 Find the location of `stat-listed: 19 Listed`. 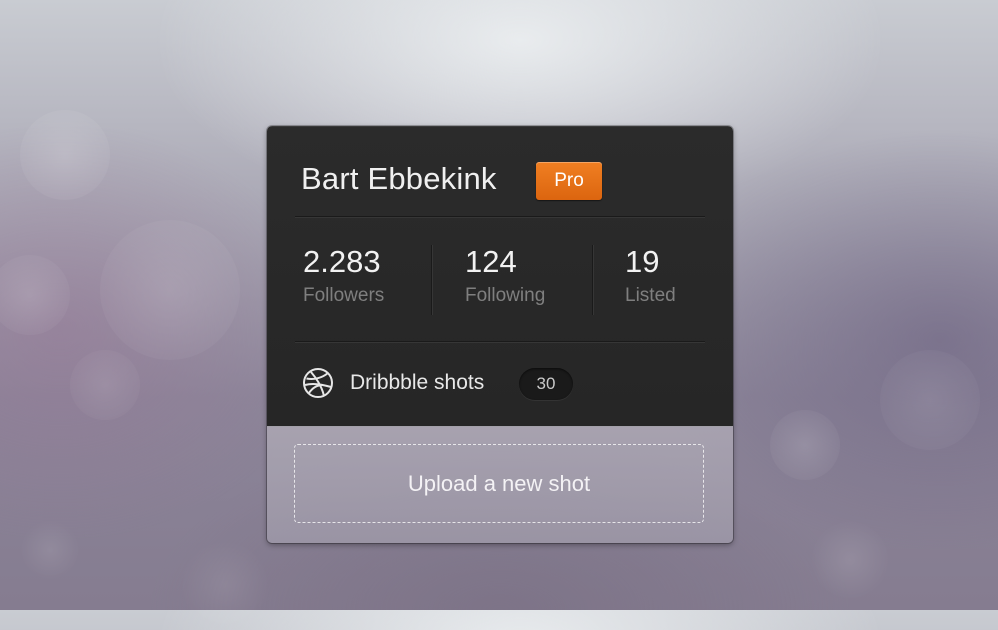

stat-listed: 19 Listed is located at coordinates (650, 276).